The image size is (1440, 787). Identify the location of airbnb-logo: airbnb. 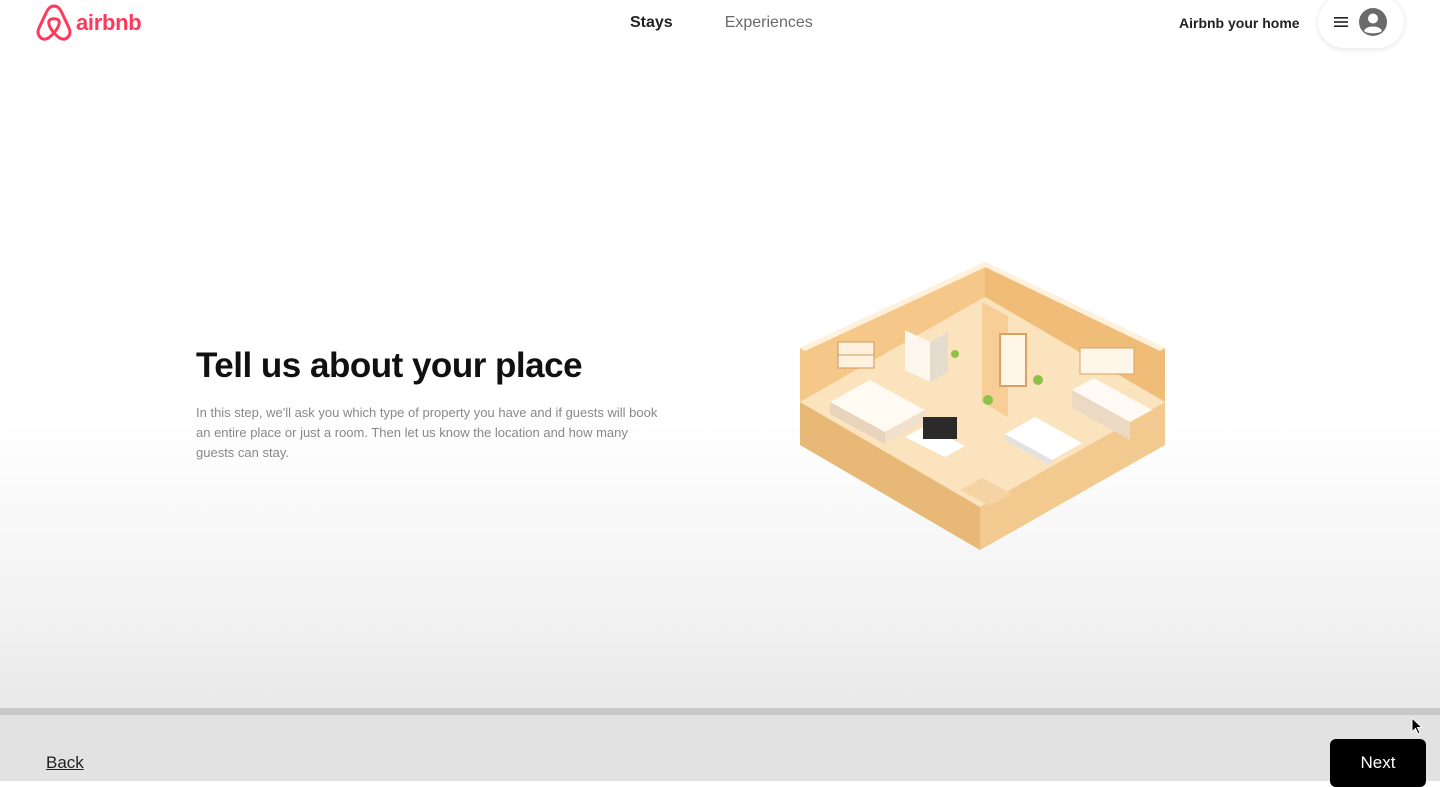
(89, 23).